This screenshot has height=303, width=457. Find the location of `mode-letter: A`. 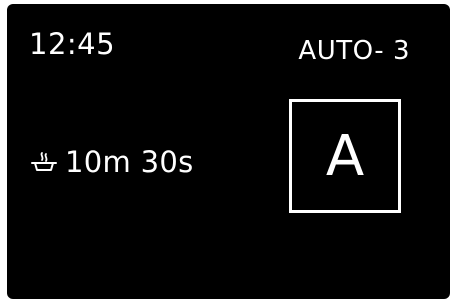

mode-letter: A is located at coordinates (345, 156).